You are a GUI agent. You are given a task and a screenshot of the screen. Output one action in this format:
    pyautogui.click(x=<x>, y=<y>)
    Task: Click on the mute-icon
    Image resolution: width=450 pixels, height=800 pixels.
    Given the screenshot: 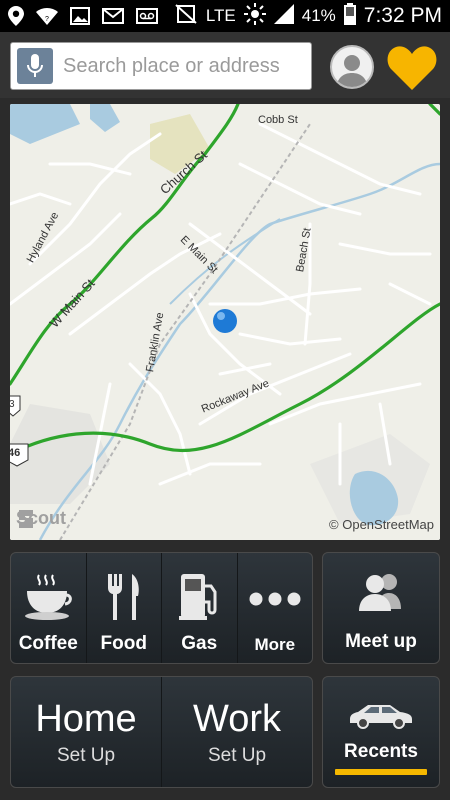 What is the action you would take?
    pyautogui.click(x=186, y=16)
    